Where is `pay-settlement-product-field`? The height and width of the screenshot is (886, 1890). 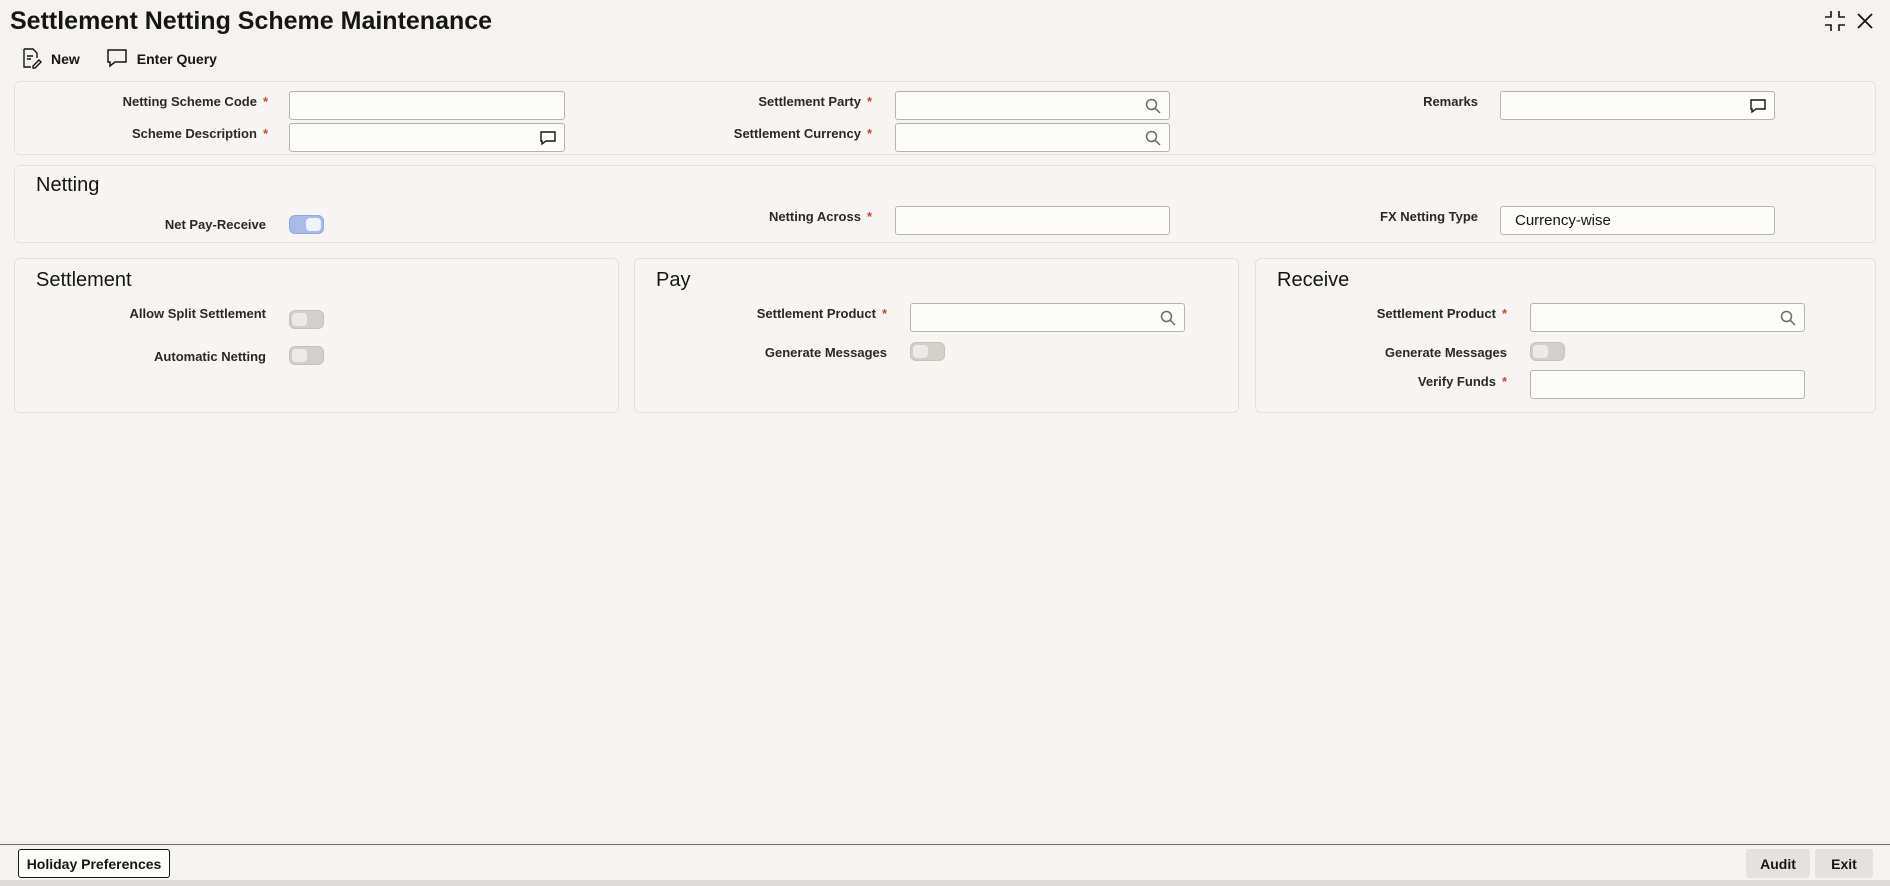 pay-settlement-product-field is located at coordinates (1047, 317).